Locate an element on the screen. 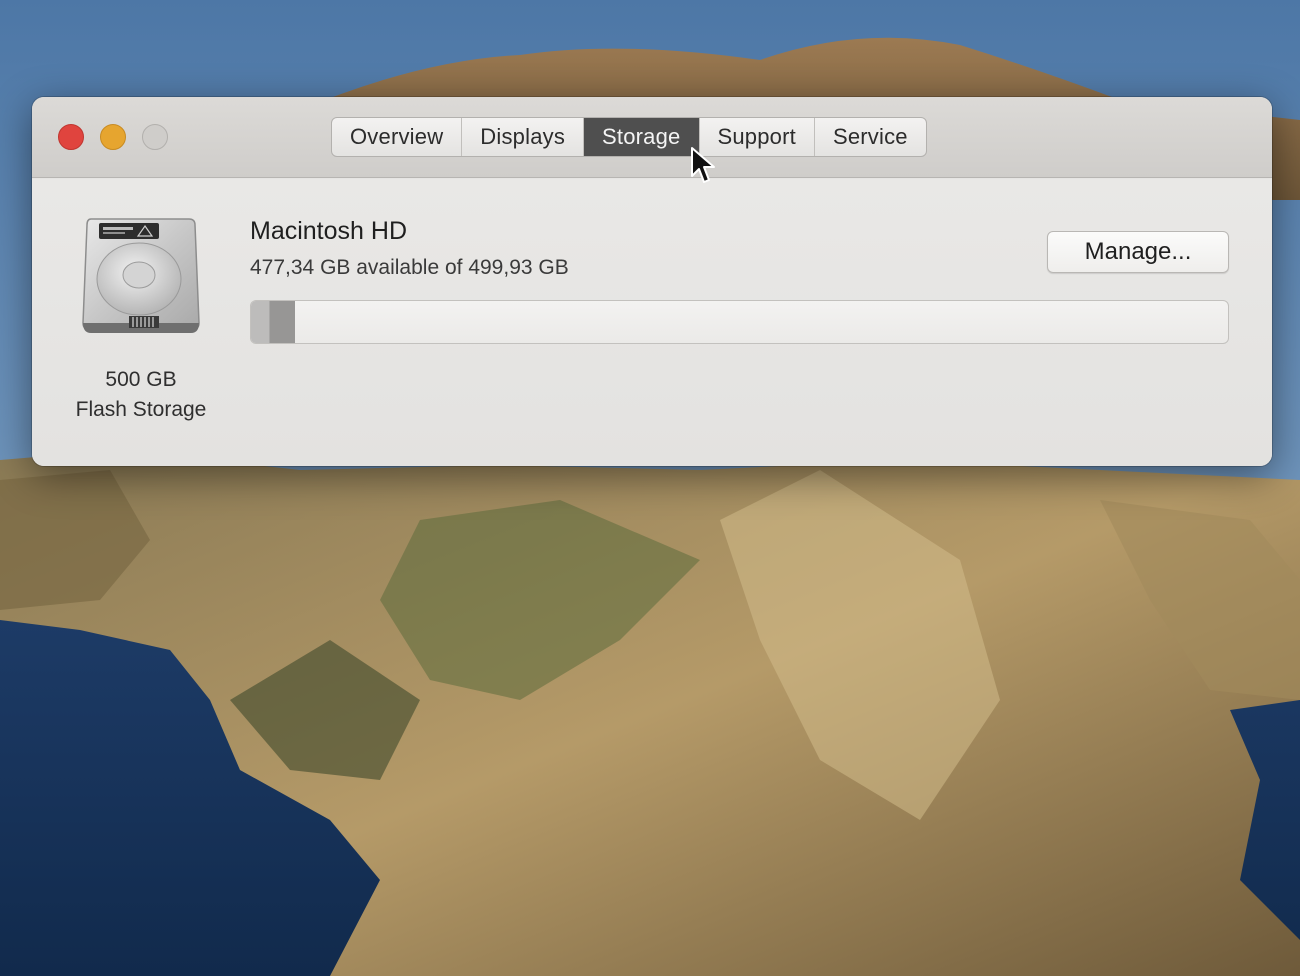 This screenshot has height=976, width=1300. storage-segment-system is located at coordinates (260, 322).